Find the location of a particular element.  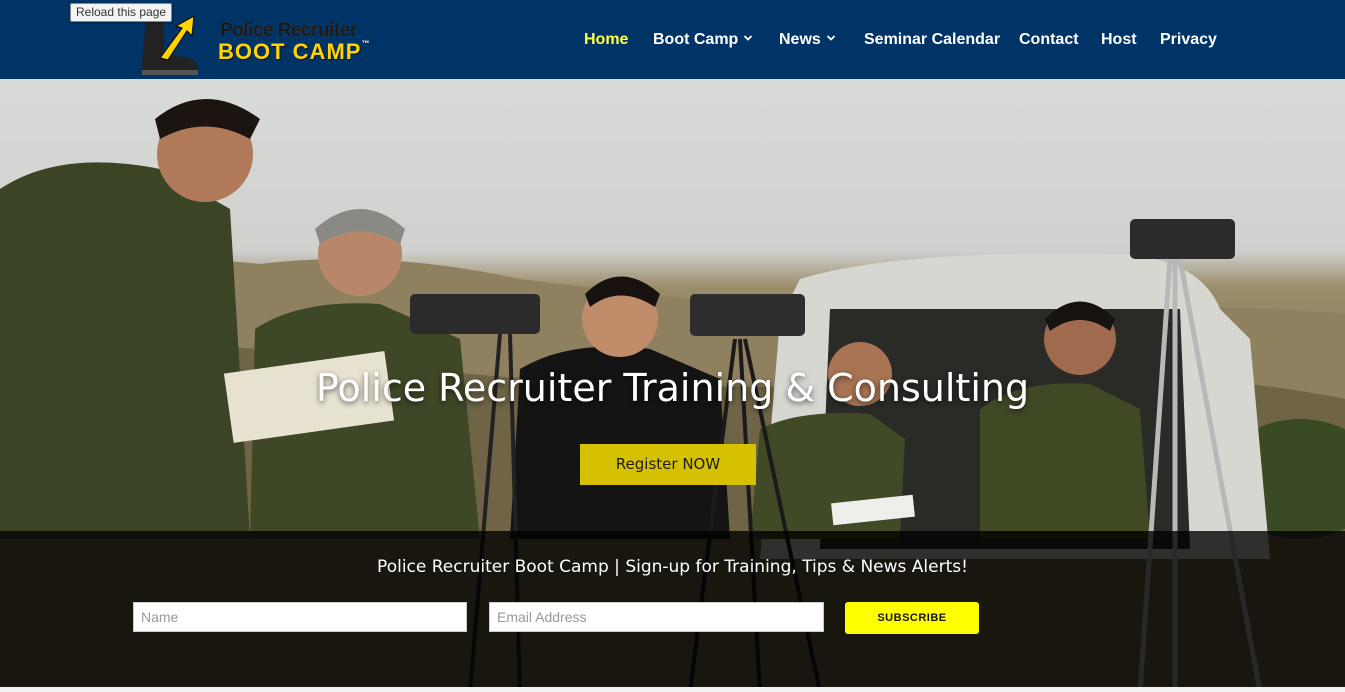

subscribe-button: SUBSCRIBE is located at coordinates (912, 618).